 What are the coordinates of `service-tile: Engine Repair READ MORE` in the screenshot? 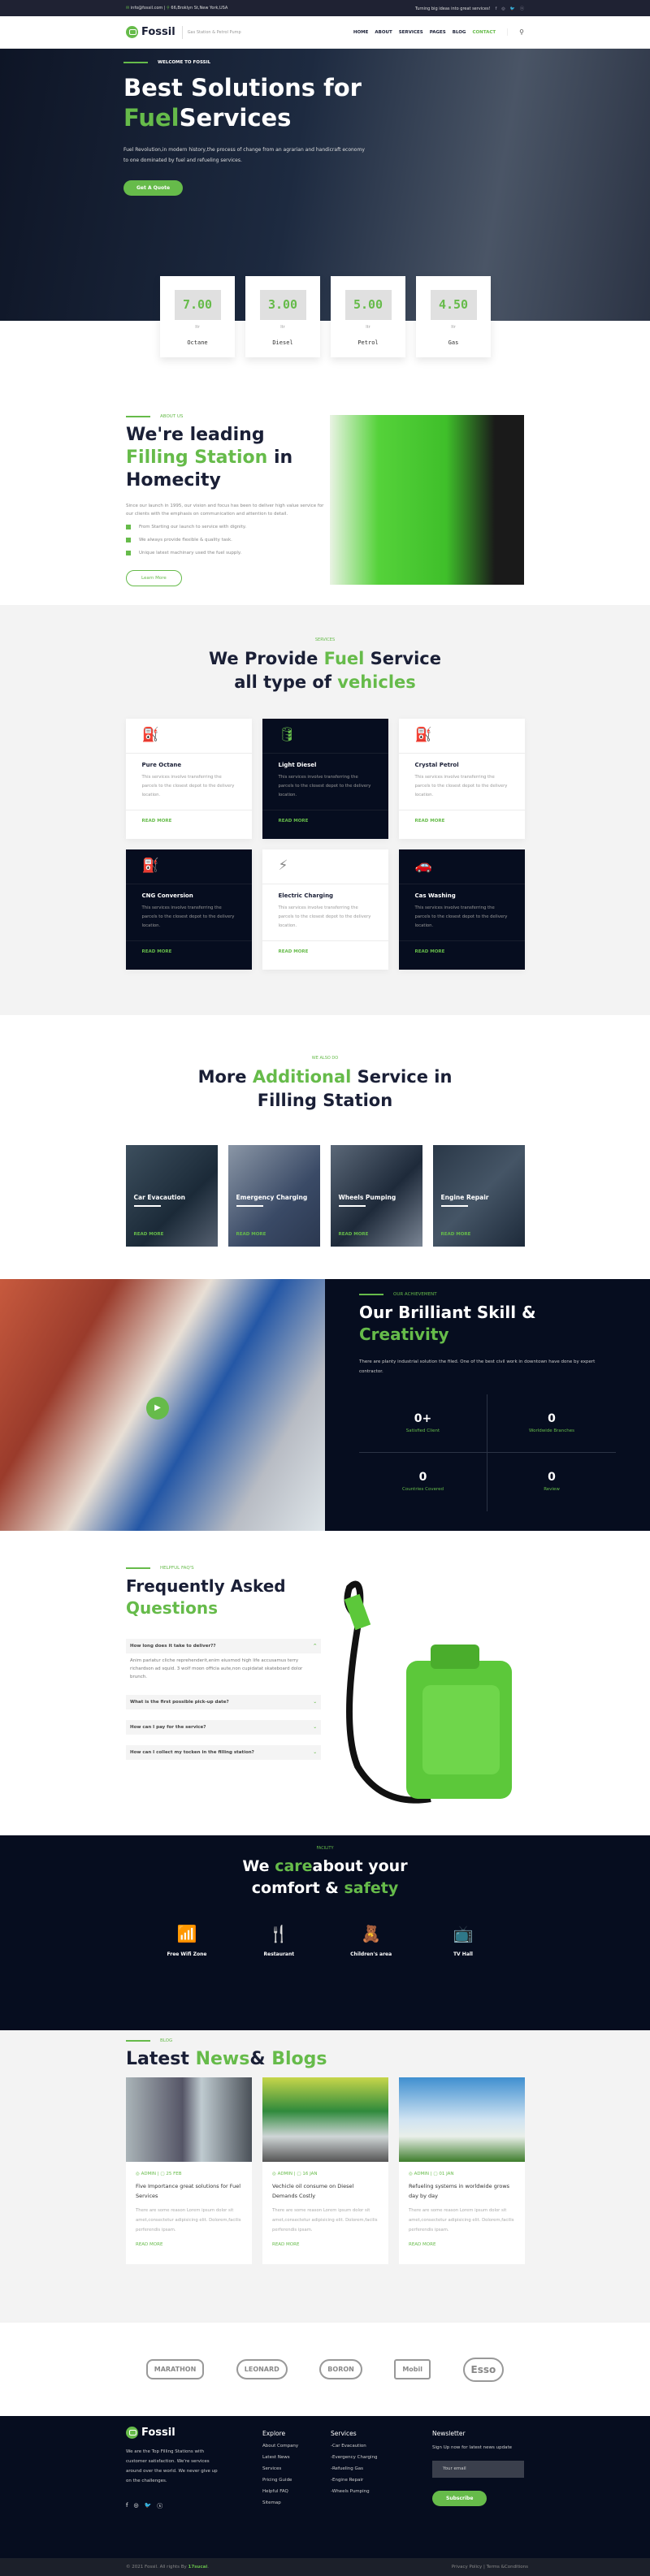 It's located at (478, 1196).